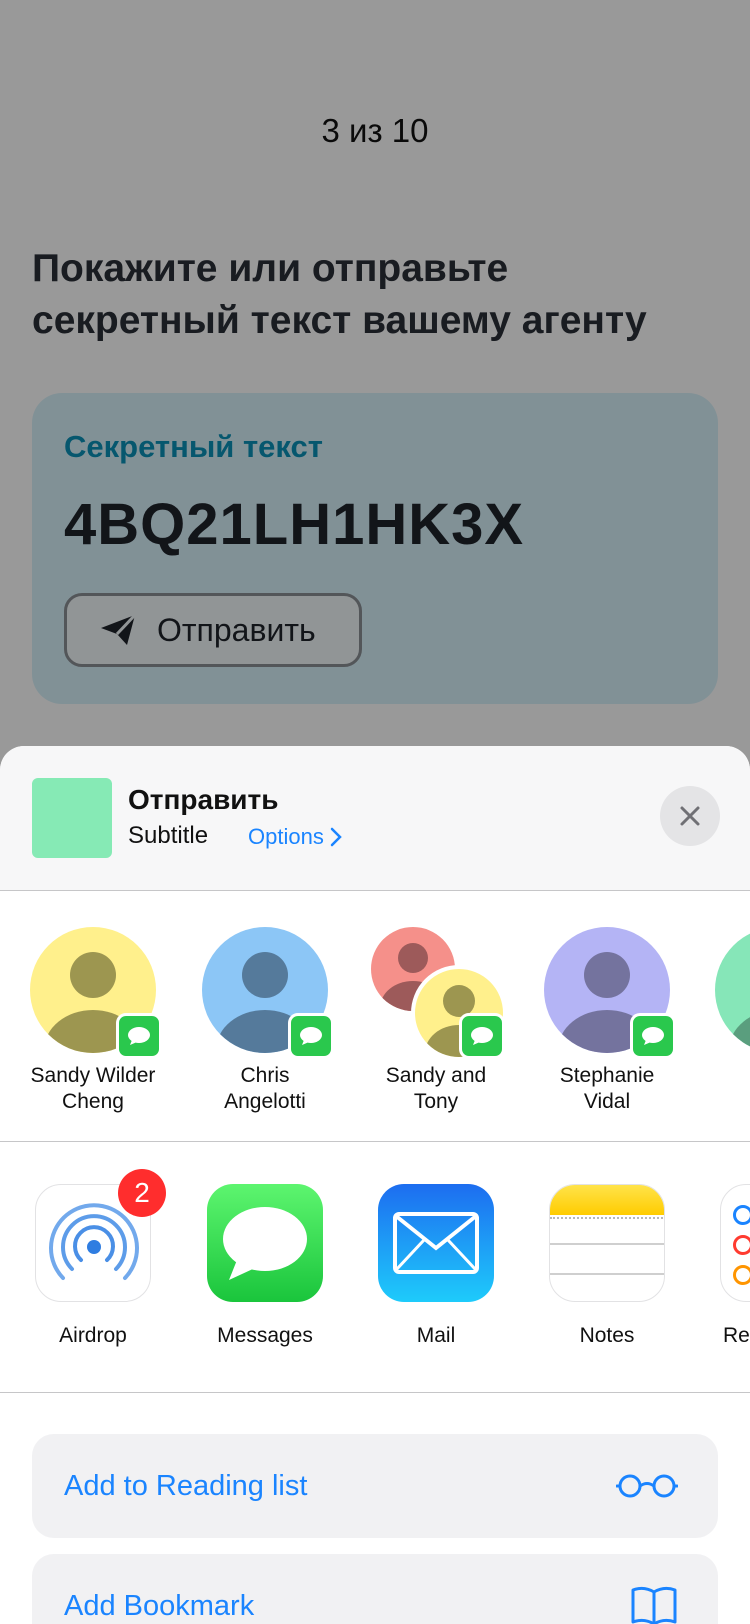 This screenshot has height=1624, width=750. I want to click on app-label: Notes, so click(607, 1335).